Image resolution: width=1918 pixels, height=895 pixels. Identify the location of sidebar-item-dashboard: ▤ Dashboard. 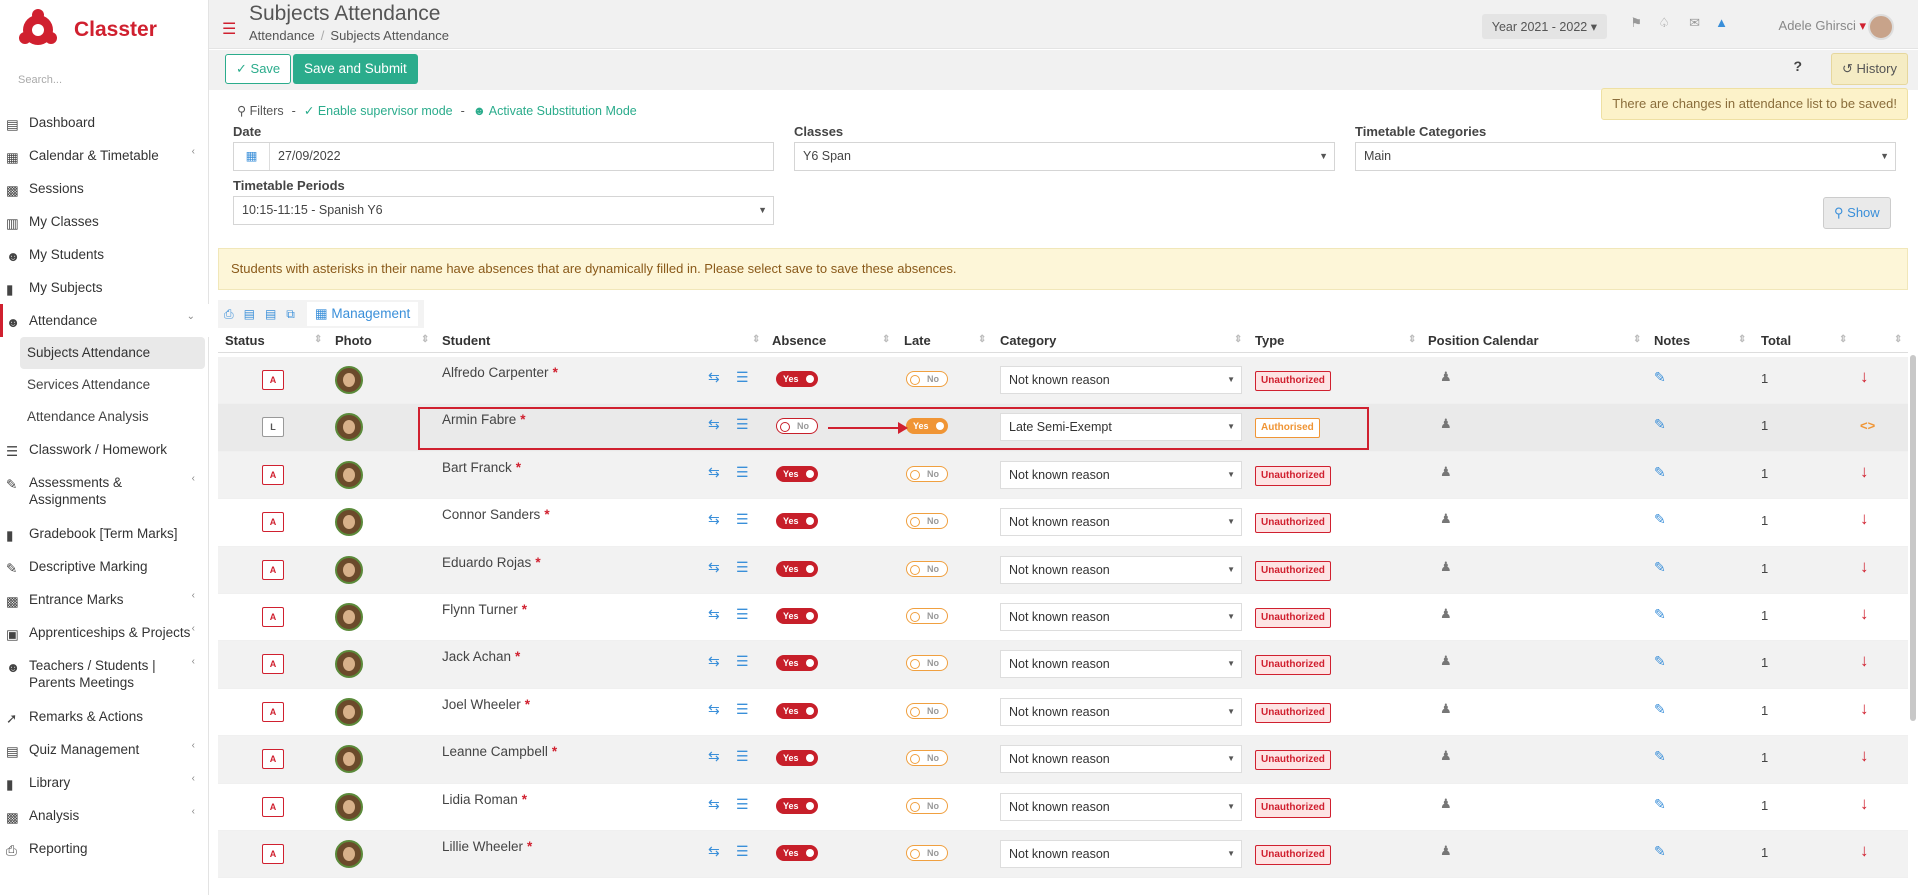
(104, 122).